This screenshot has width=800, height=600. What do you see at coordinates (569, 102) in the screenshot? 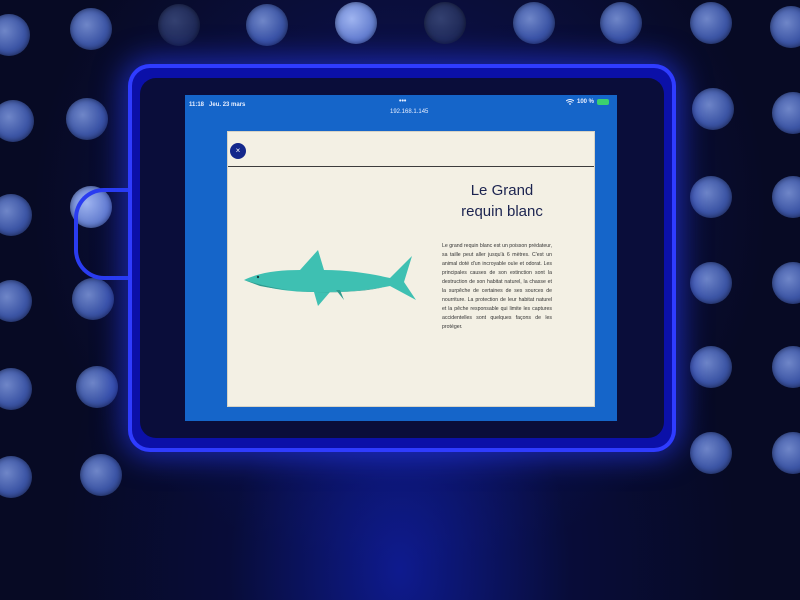
I see `wifi-icon` at bounding box center [569, 102].